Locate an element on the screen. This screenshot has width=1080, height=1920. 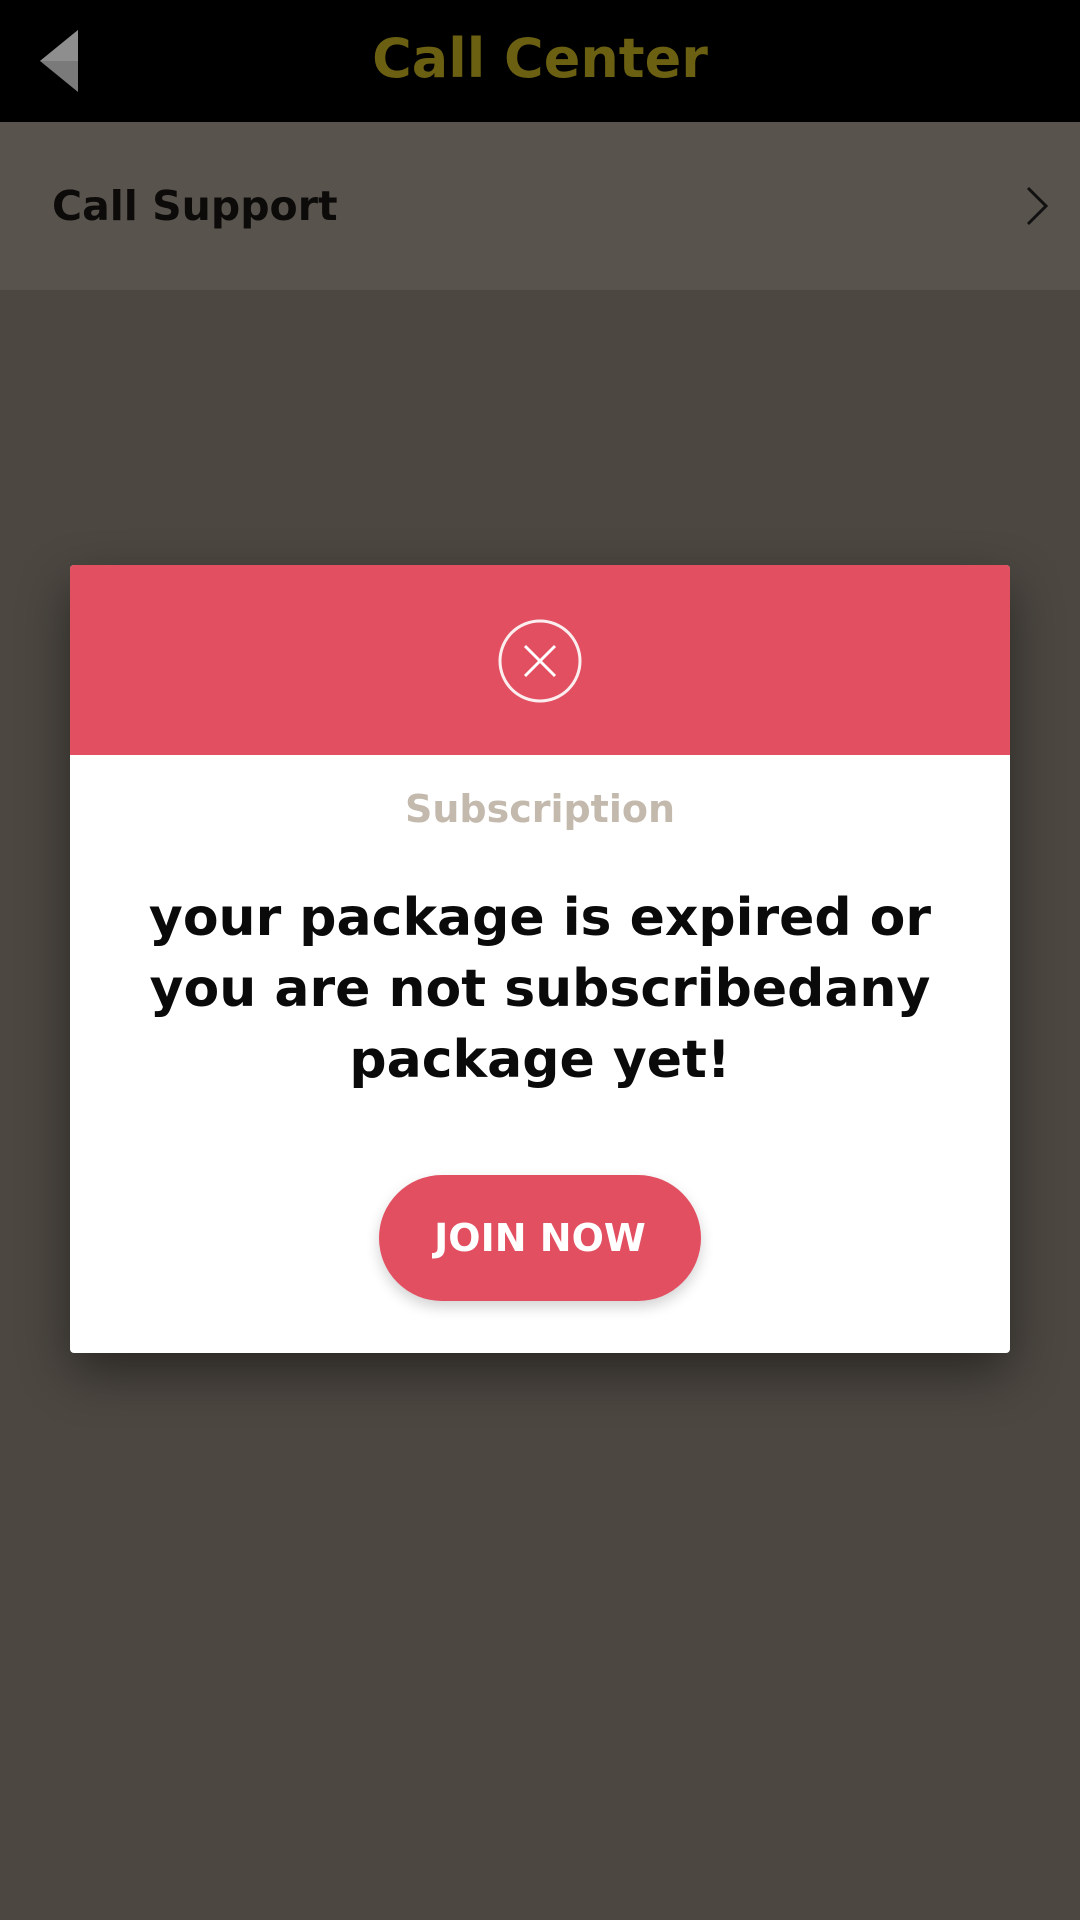
dialog-header is located at coordinates (540, 660).